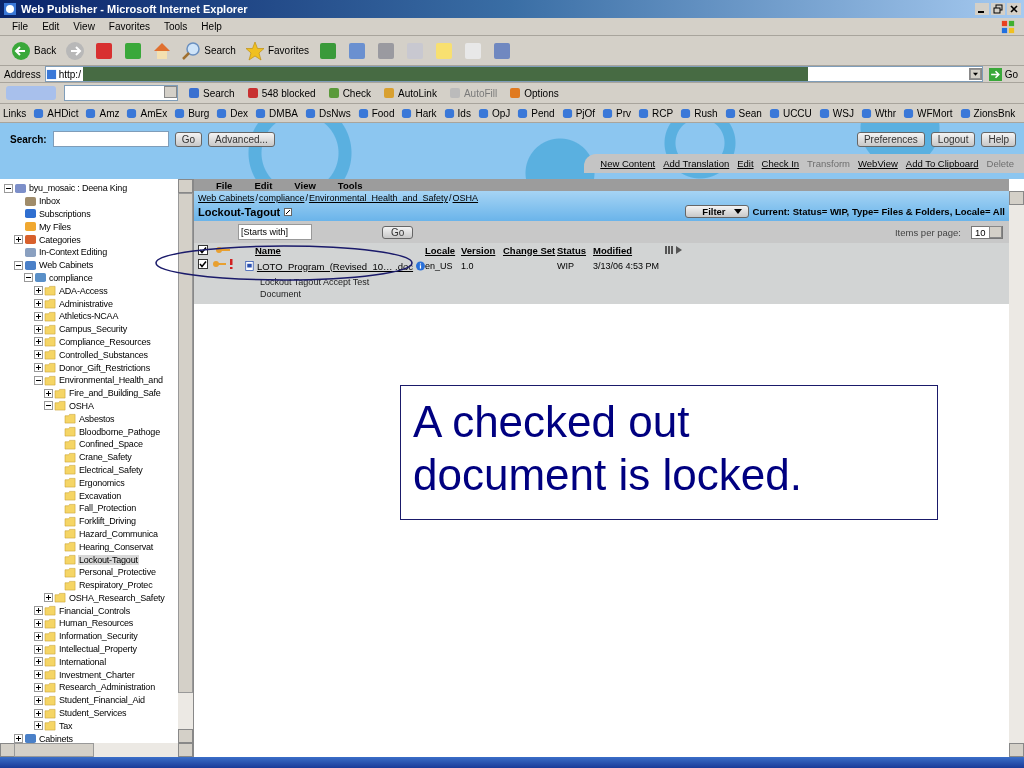 This screenshot has height=768, width=1024. What do you see at coordinates (108, 559) in the screenshot?
I see `tree-item: Lockout-Tagout` at bounding box center [108, 559].